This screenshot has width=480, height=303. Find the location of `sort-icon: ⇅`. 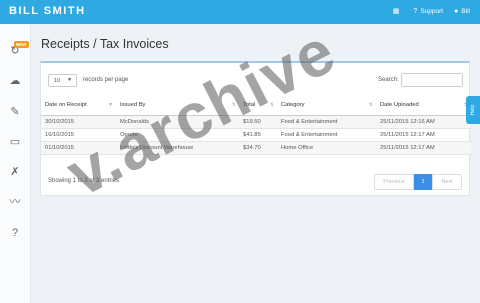

sort-icon: ⇅ is located at coordinates (370, 105).